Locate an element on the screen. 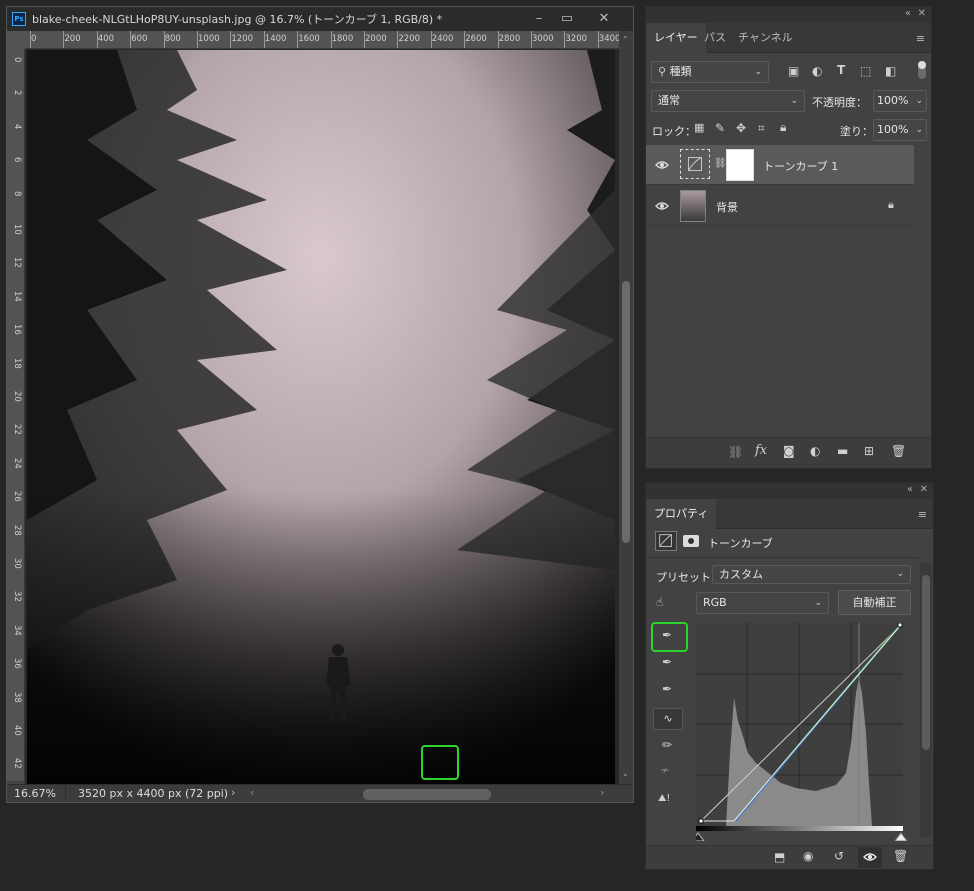 Image resolution: width=974 pixels, height=891 pixels. ruler-tick-label: 200 is located at coordinates (72, 39).